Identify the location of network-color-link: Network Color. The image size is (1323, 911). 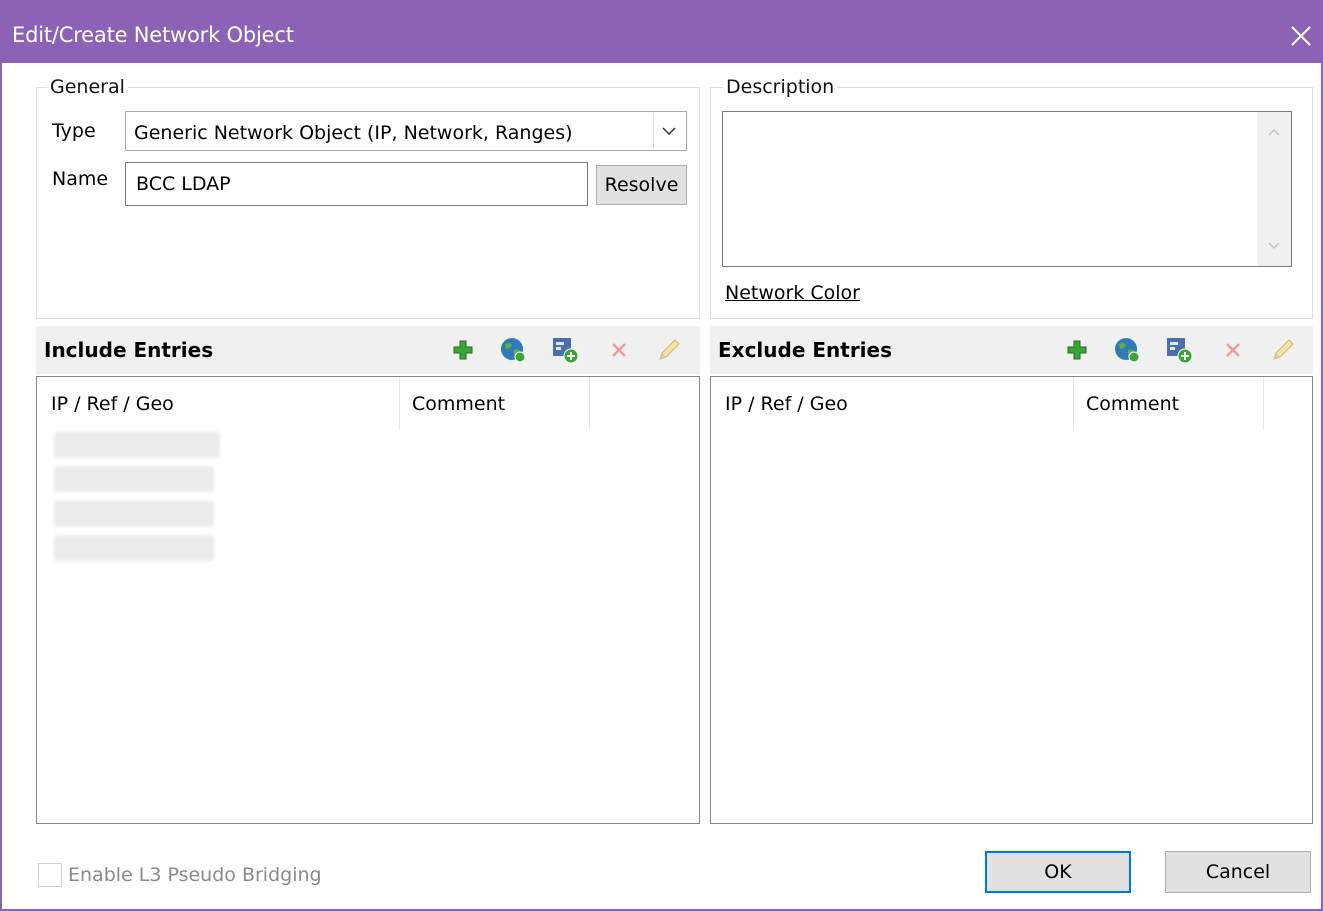
(792, 293).